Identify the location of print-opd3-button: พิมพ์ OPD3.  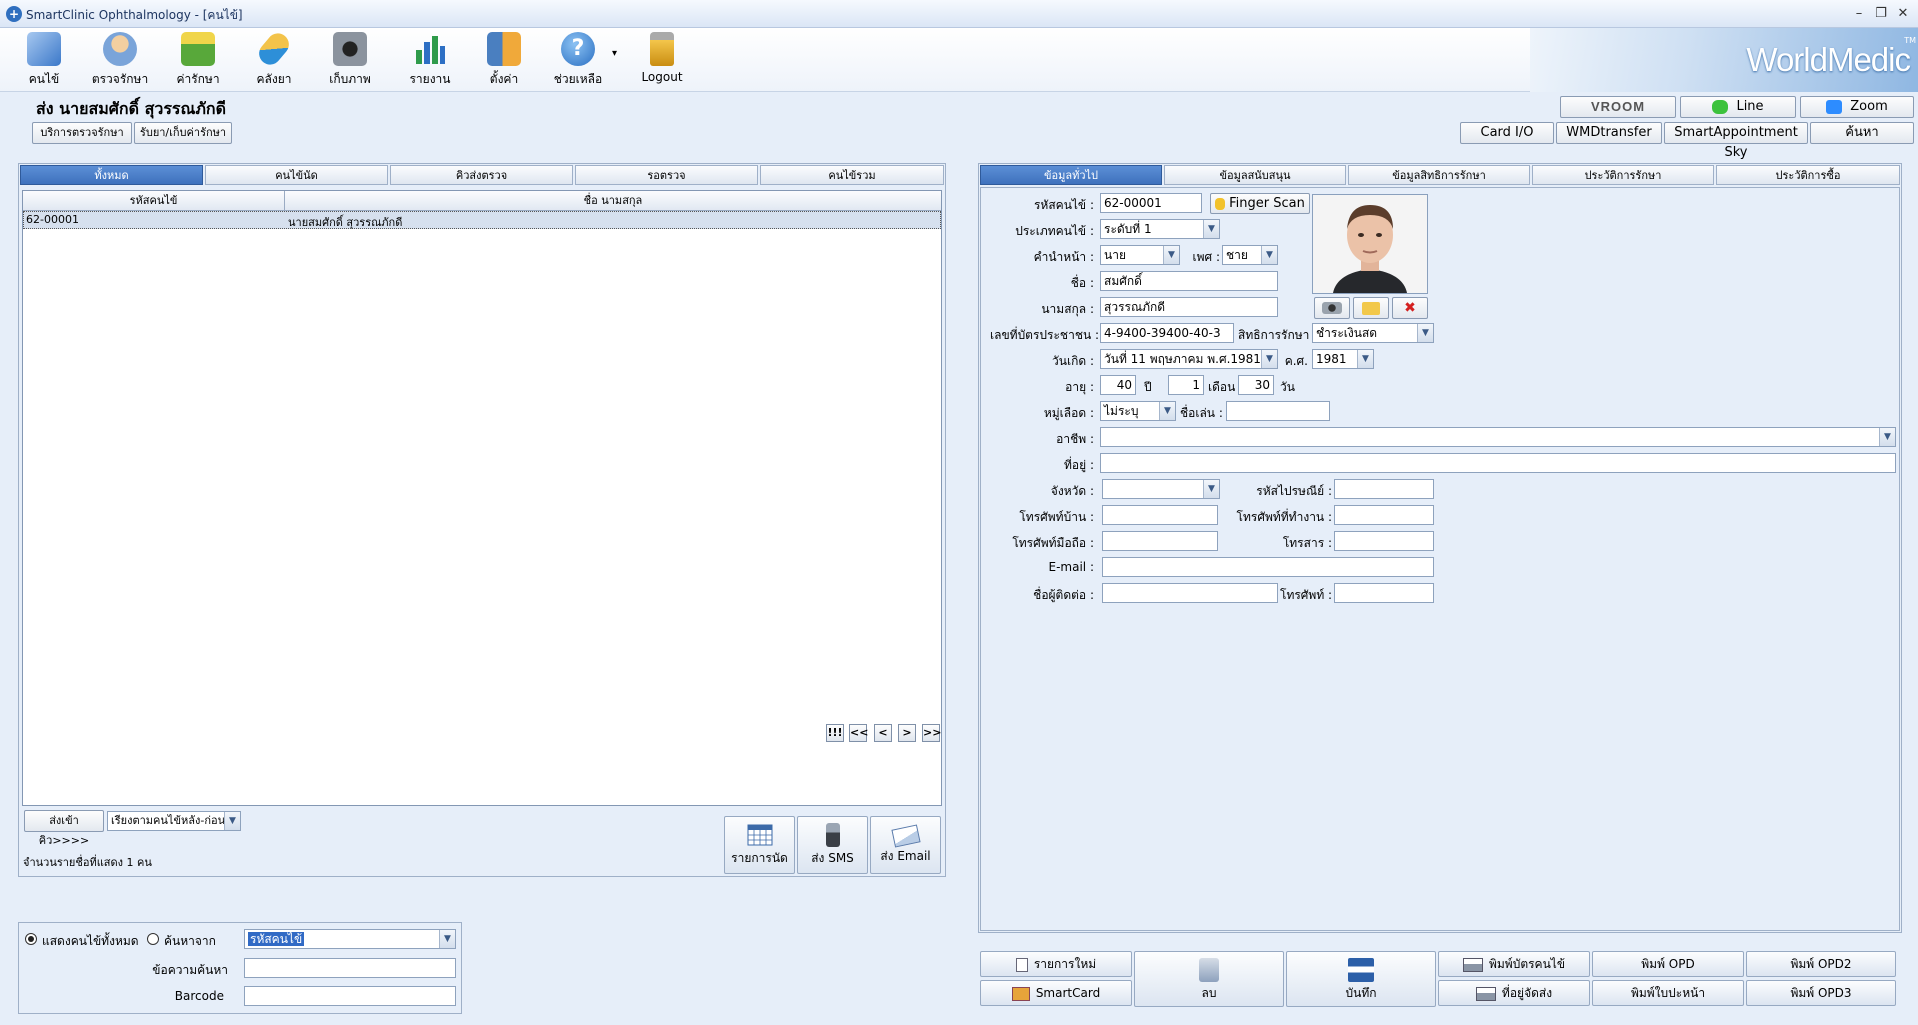
(1821, 993).